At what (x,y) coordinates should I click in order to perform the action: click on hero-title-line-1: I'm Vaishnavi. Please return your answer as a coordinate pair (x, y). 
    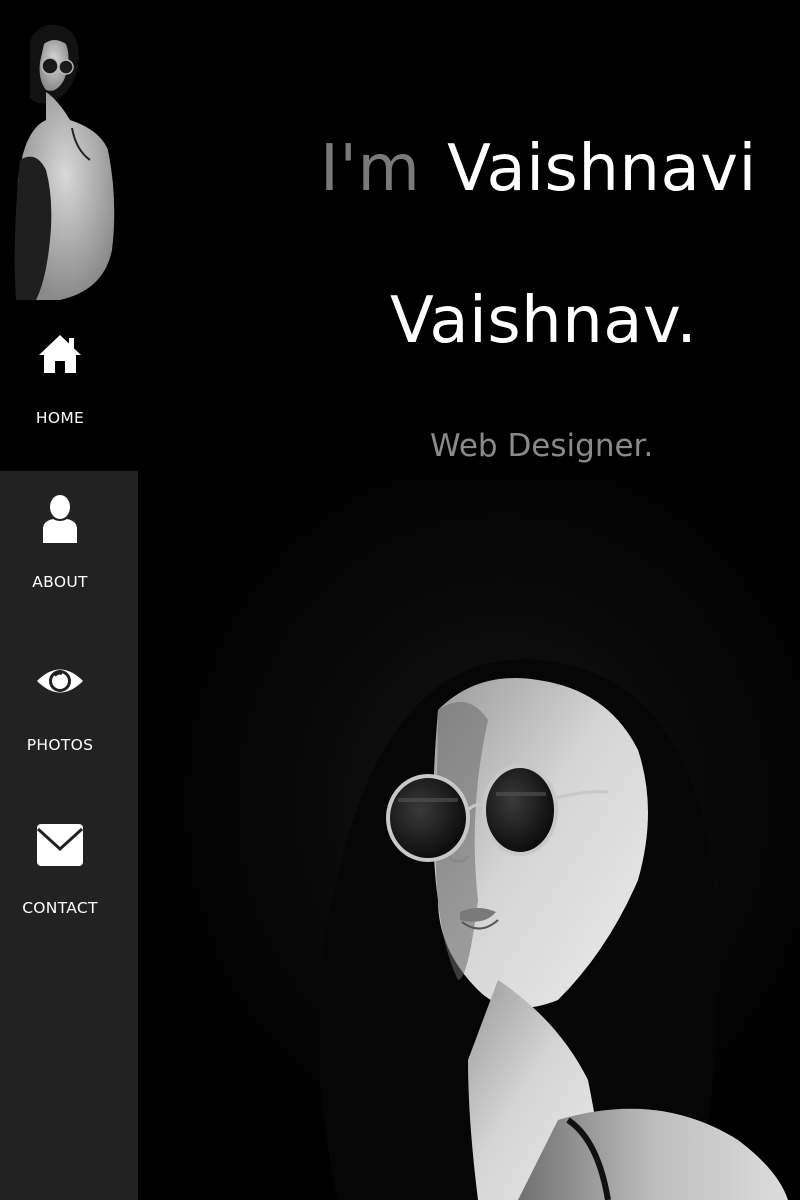
    Looking at the image, I should click on (540, 169).